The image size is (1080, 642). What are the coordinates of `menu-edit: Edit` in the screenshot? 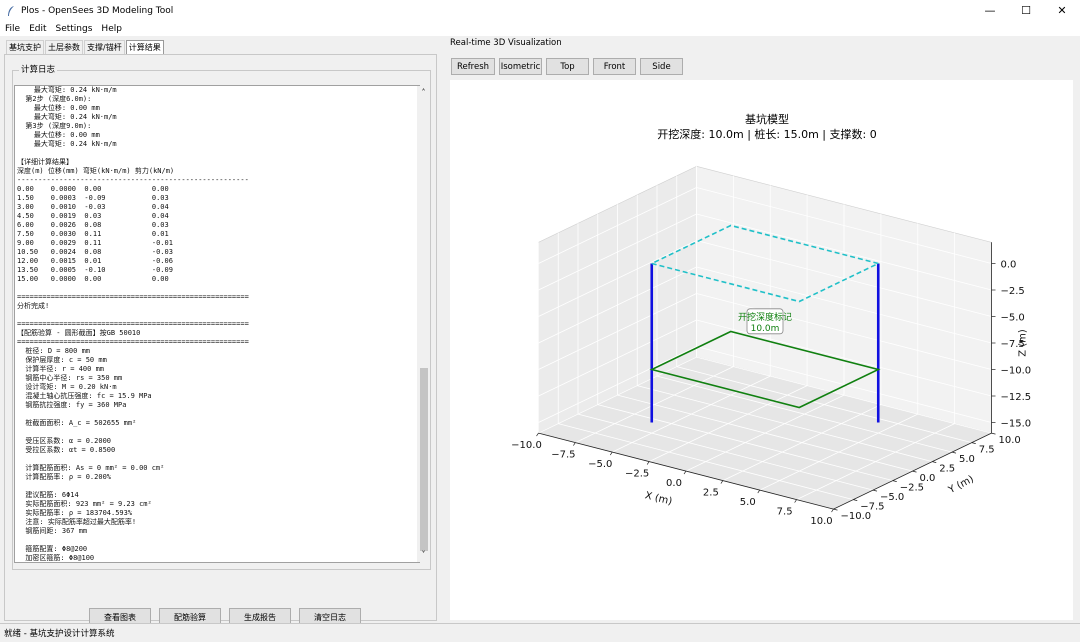 It's located at (37, 29).